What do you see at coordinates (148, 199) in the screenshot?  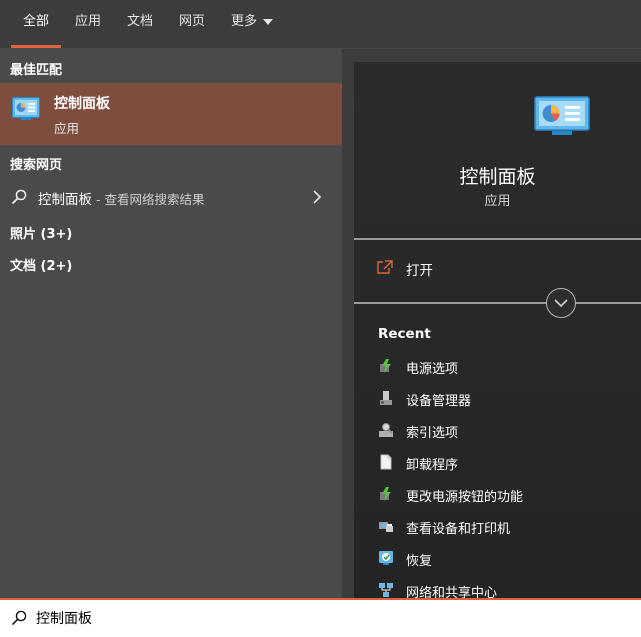 I see `web-search-suffix: - 查看网络搜索结果` at bounding box center [148, 199].